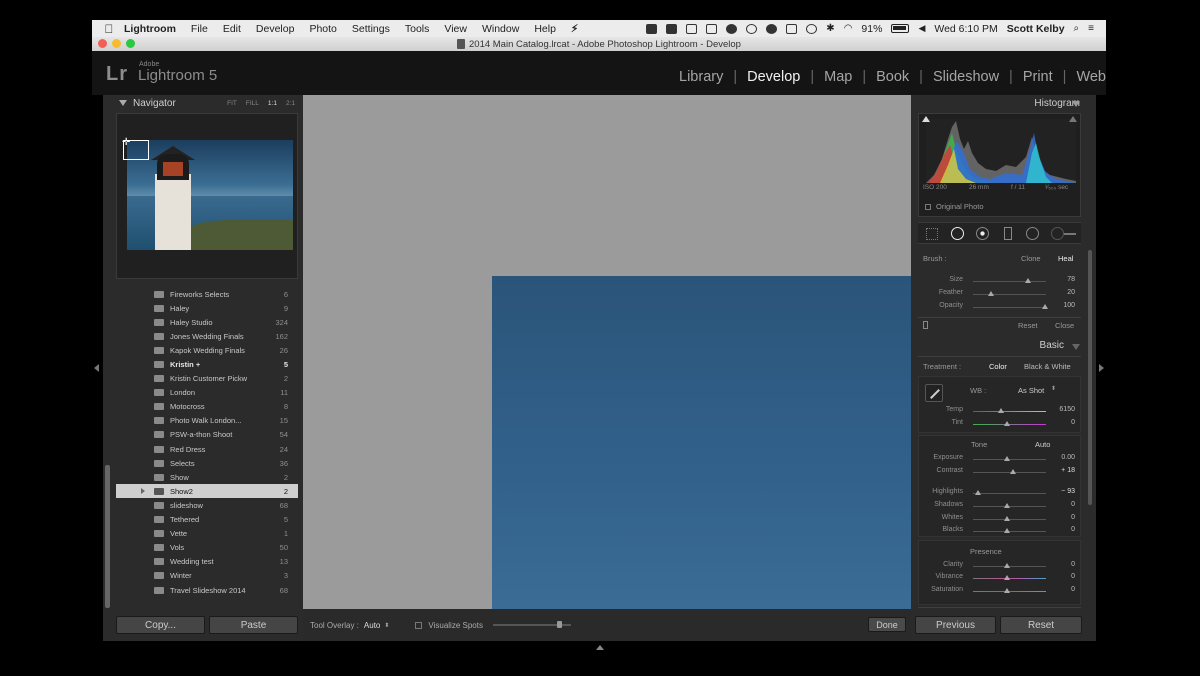  I want to click on menu-help: Help, so click(545, 29).